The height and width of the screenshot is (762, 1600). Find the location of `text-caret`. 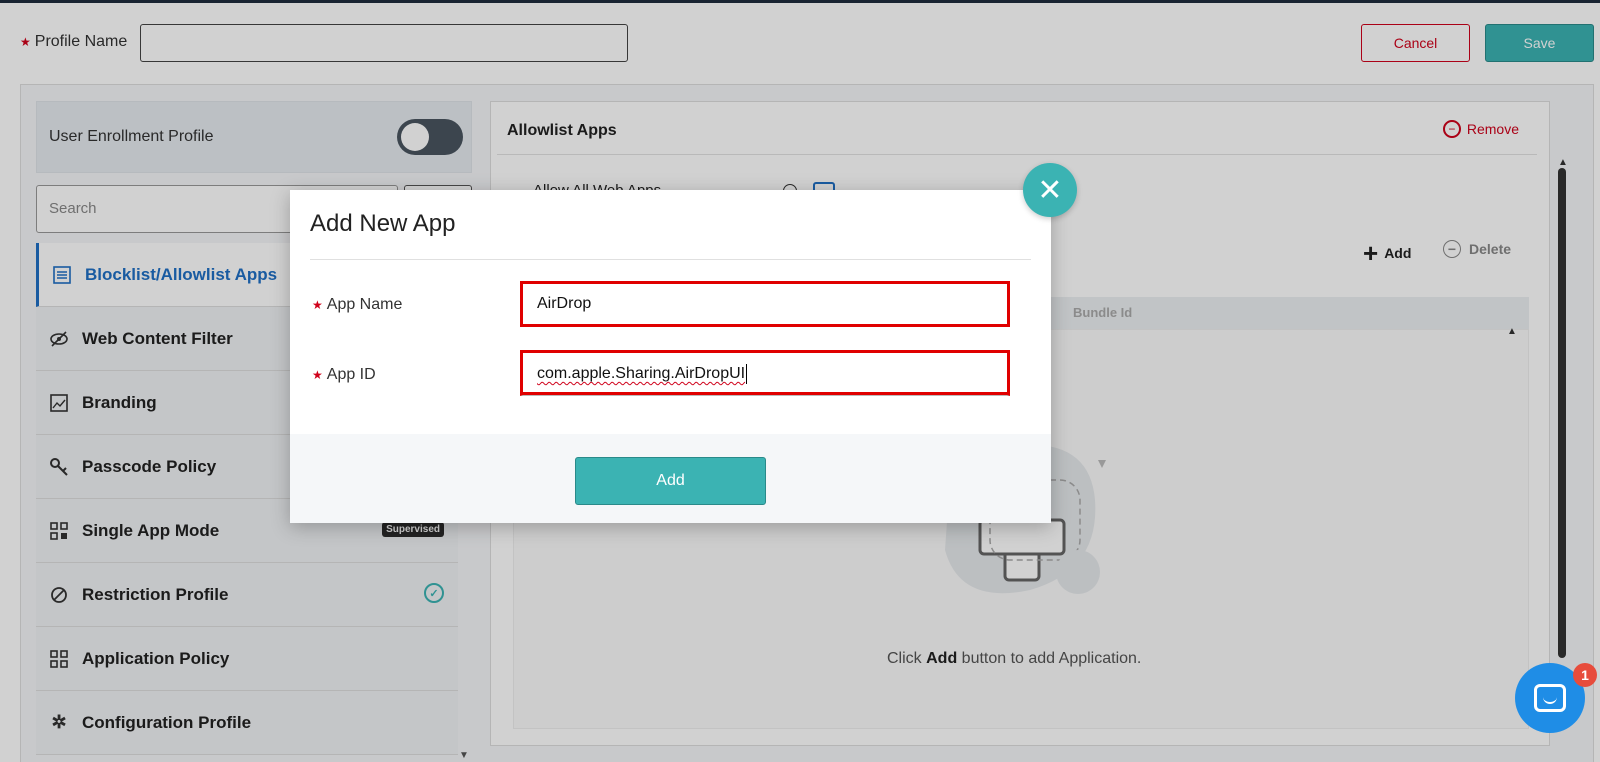

text-caret is located at coordinates (747, 374).